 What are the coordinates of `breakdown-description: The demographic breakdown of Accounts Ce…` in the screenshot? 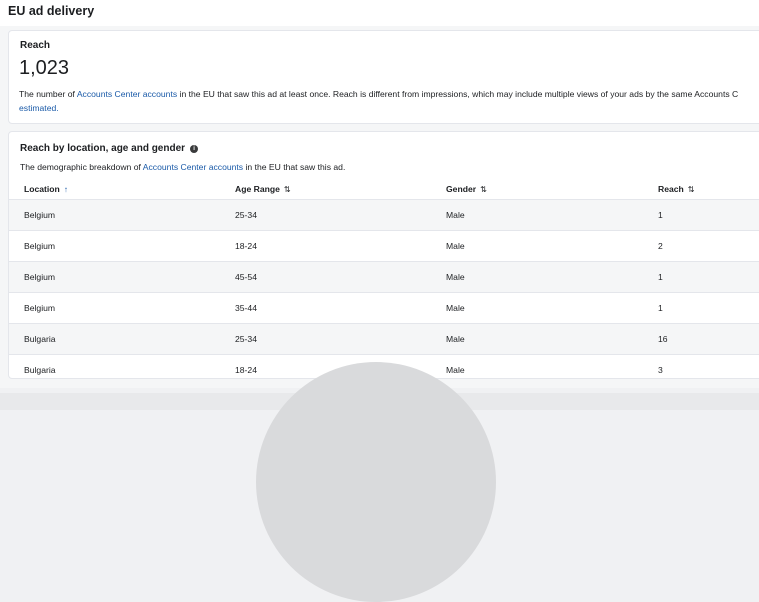 It's located at (182, 167).